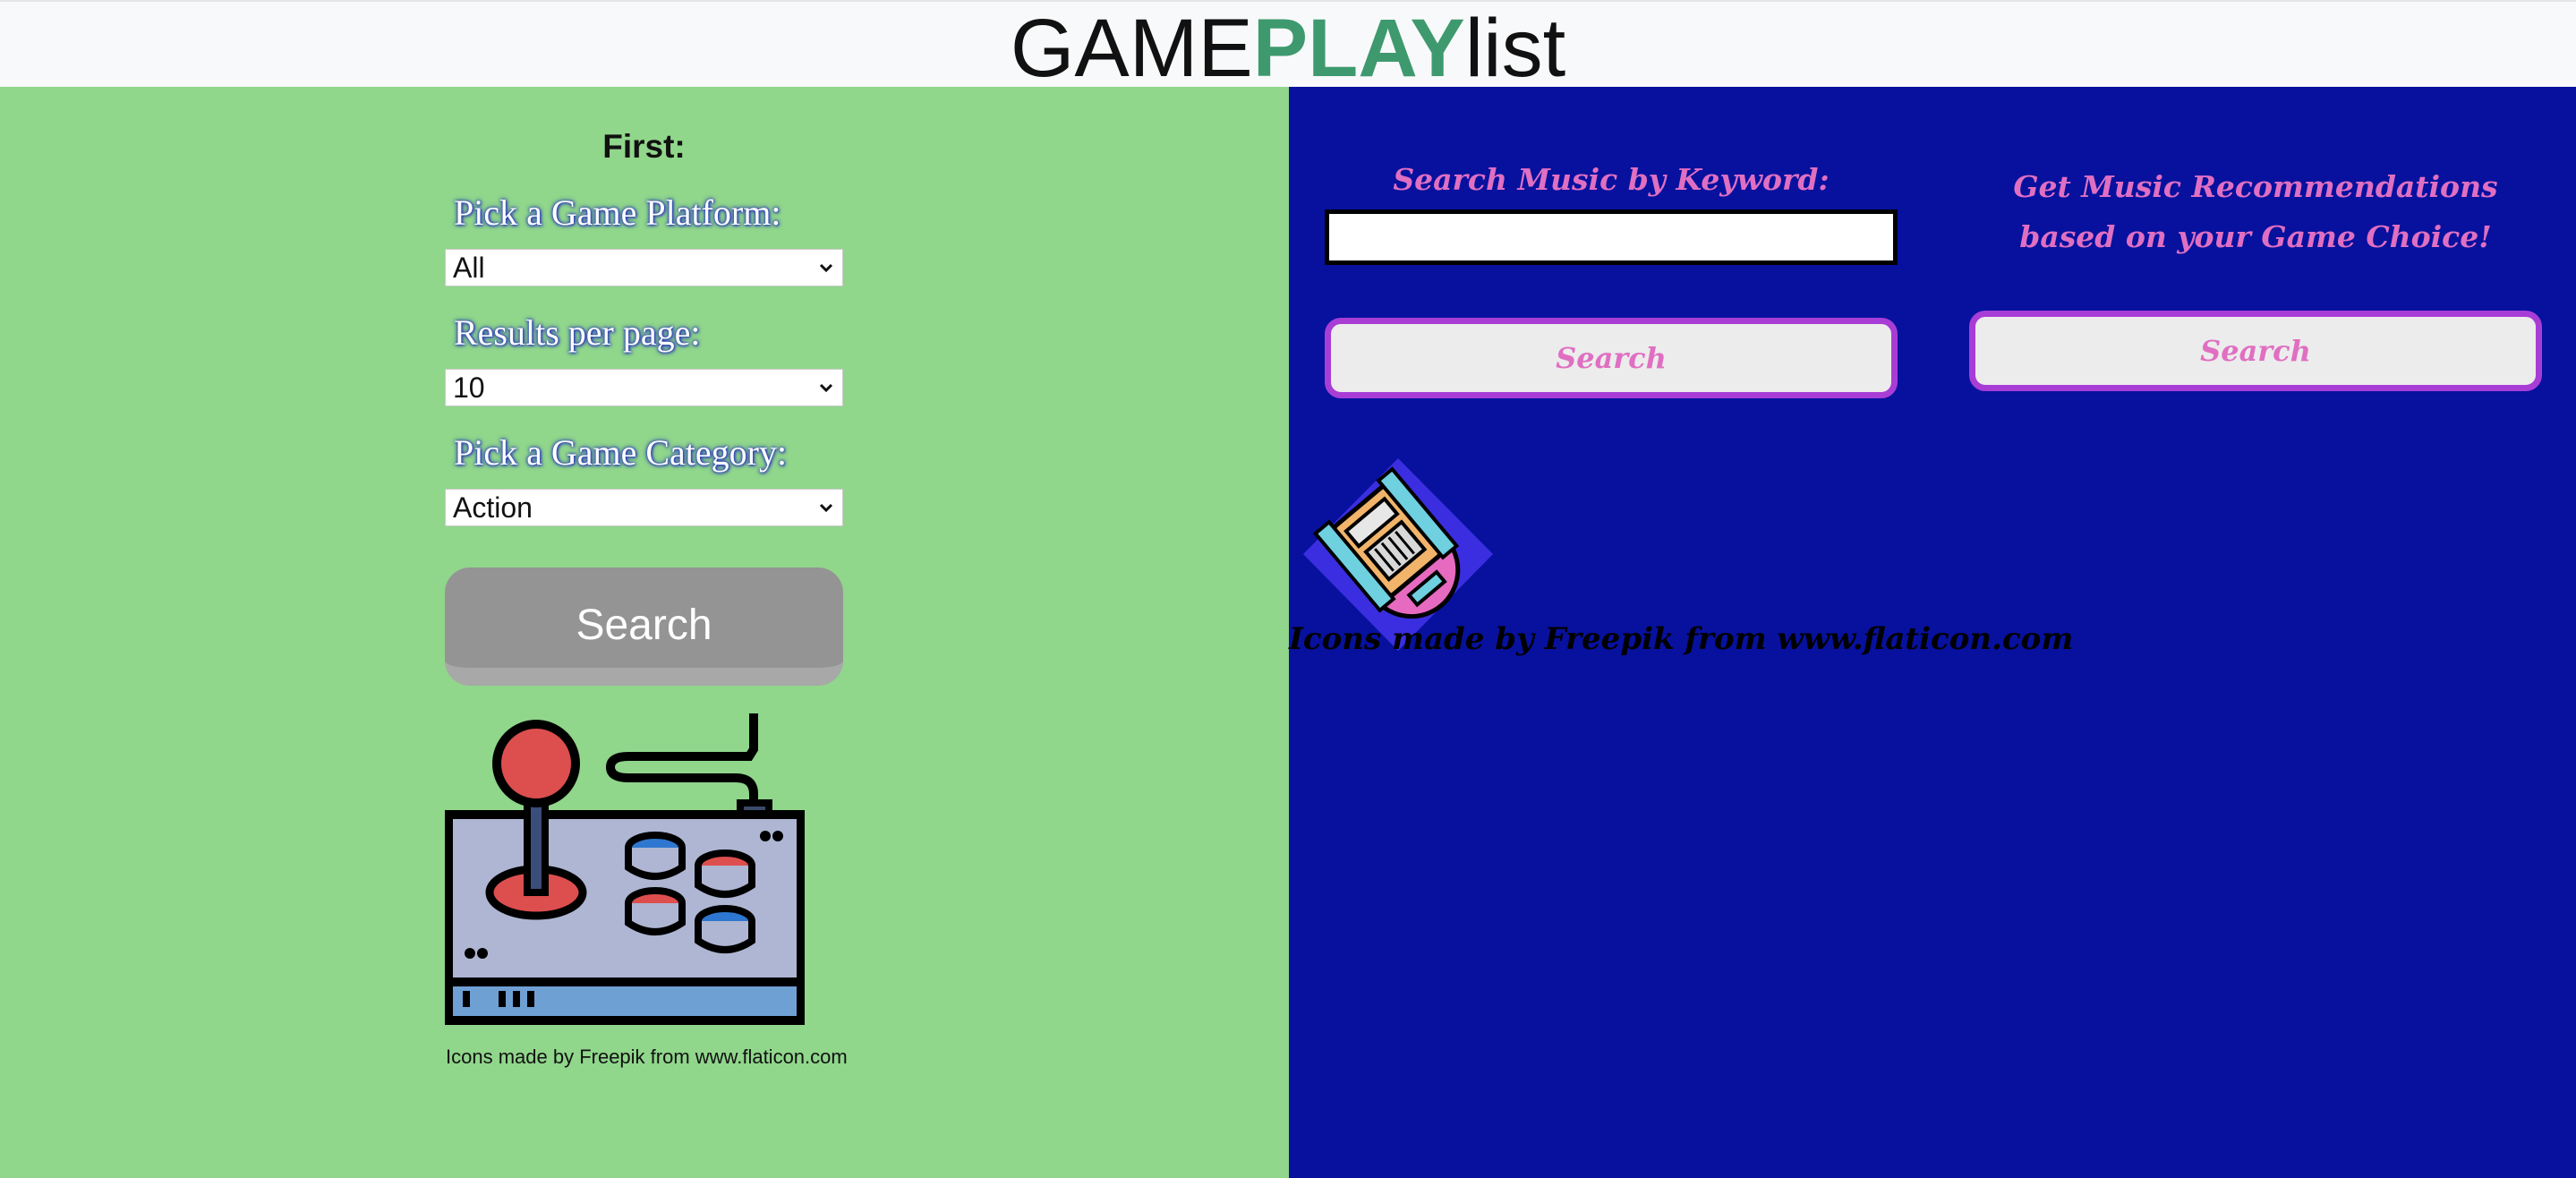  Describe the element at coordinates (621, 453) in the screenshot. I see `category-label: Pick a Game Category:` at that location.